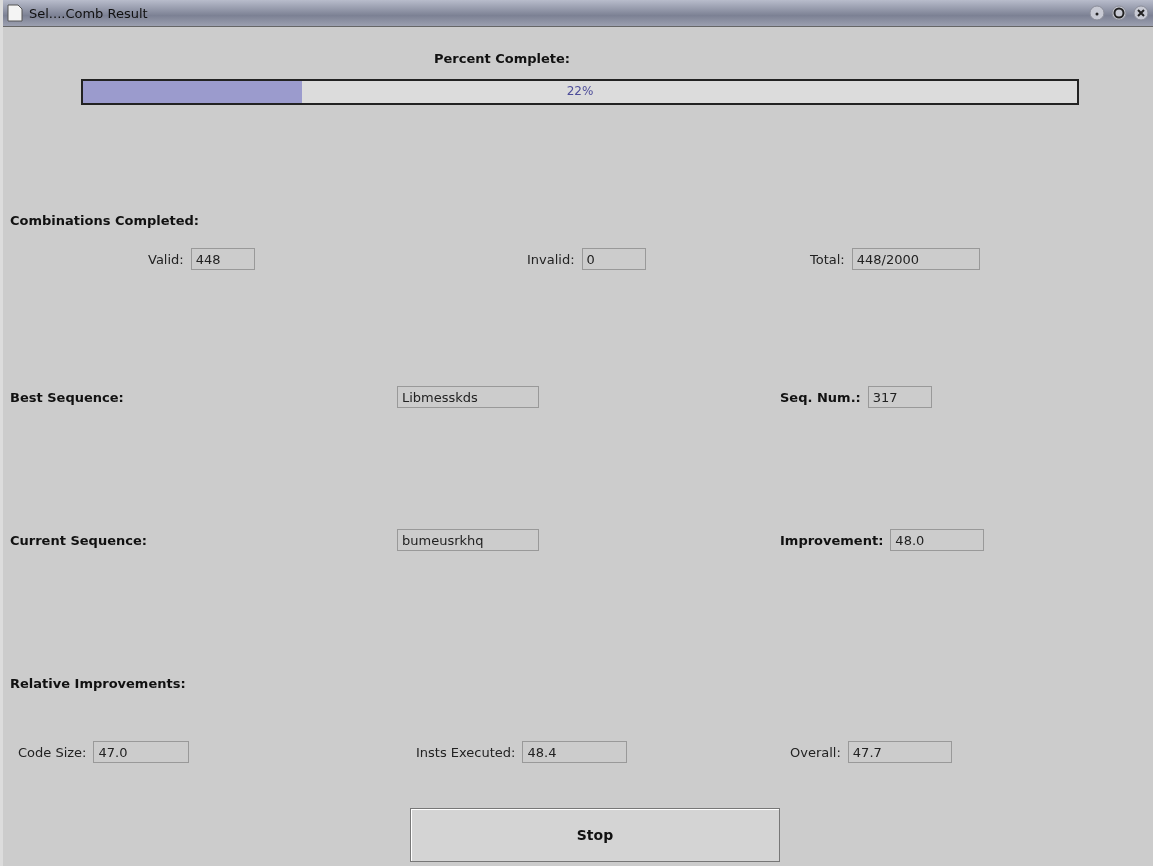 The image size is (1153, 866). What do you see at coordinates (98, 683) in the screenshot?
I see `section-heading: Relative Improvements:` at bounding box center [98, 683].